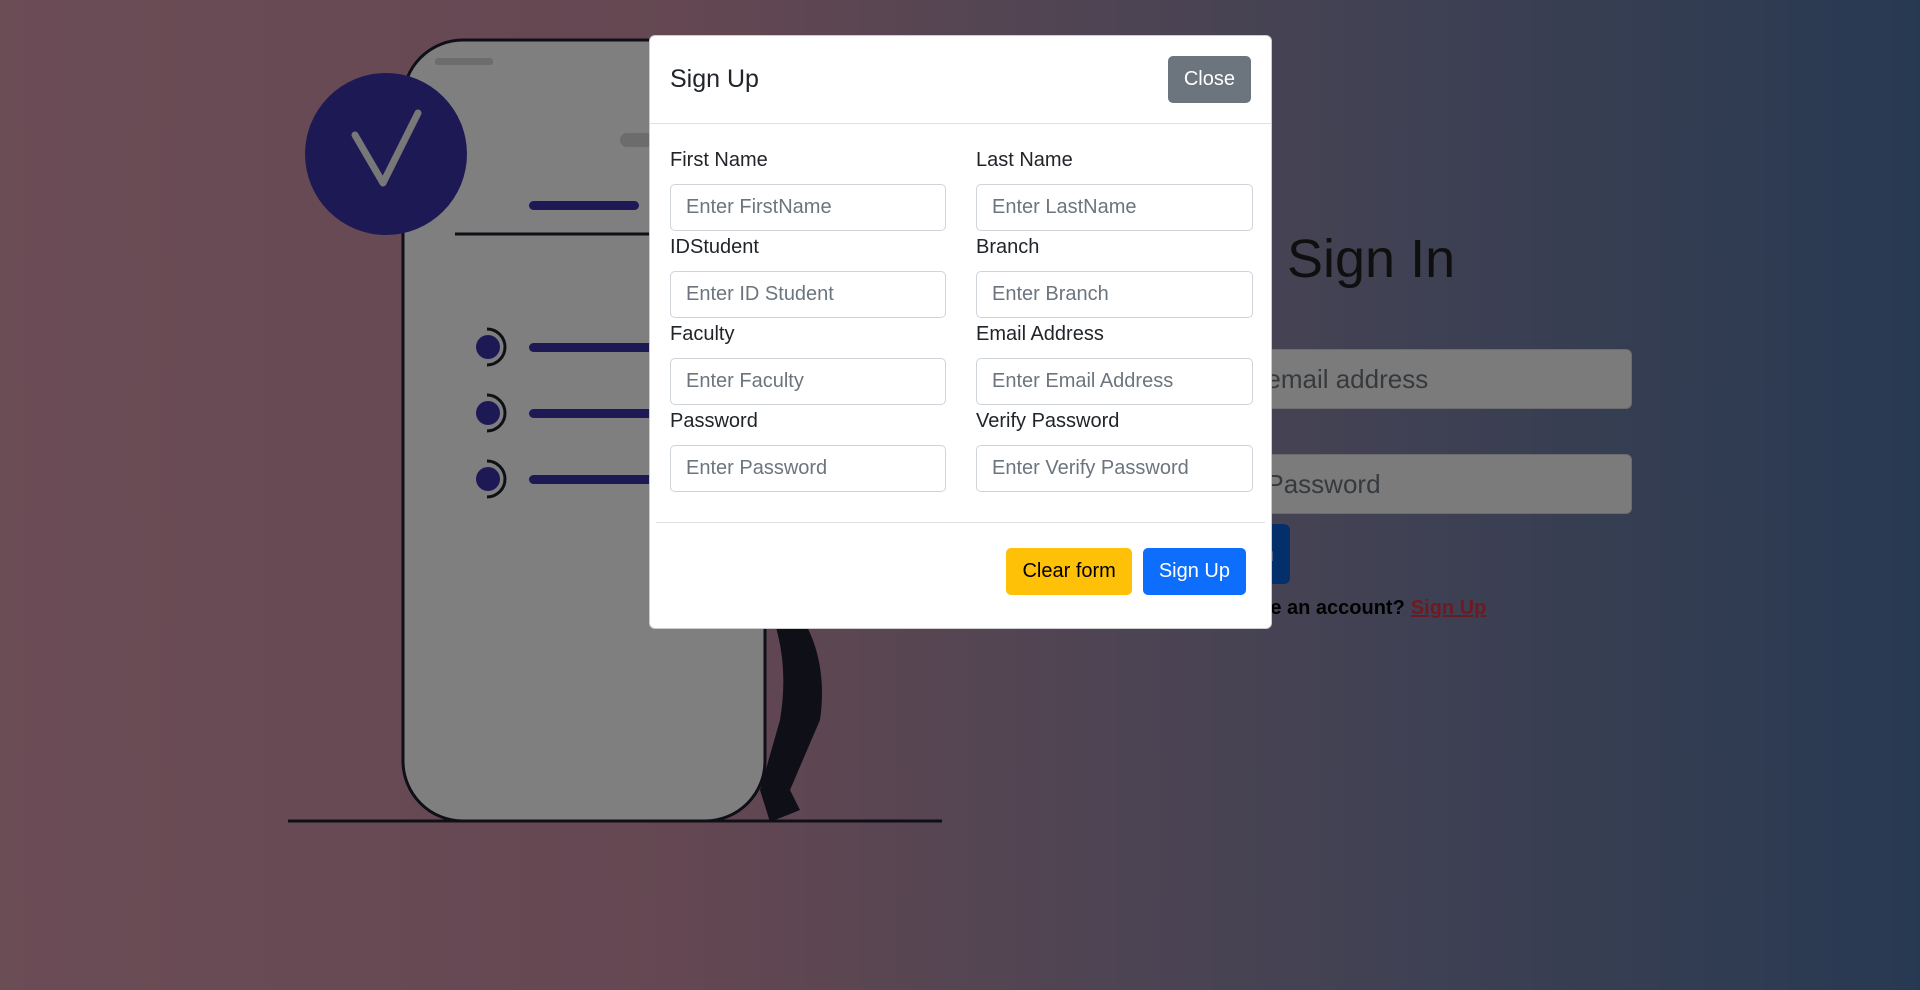 This screenshot has width=1920, height=990. I want to click on id-student-group: IDStudent, so click(808, 276).